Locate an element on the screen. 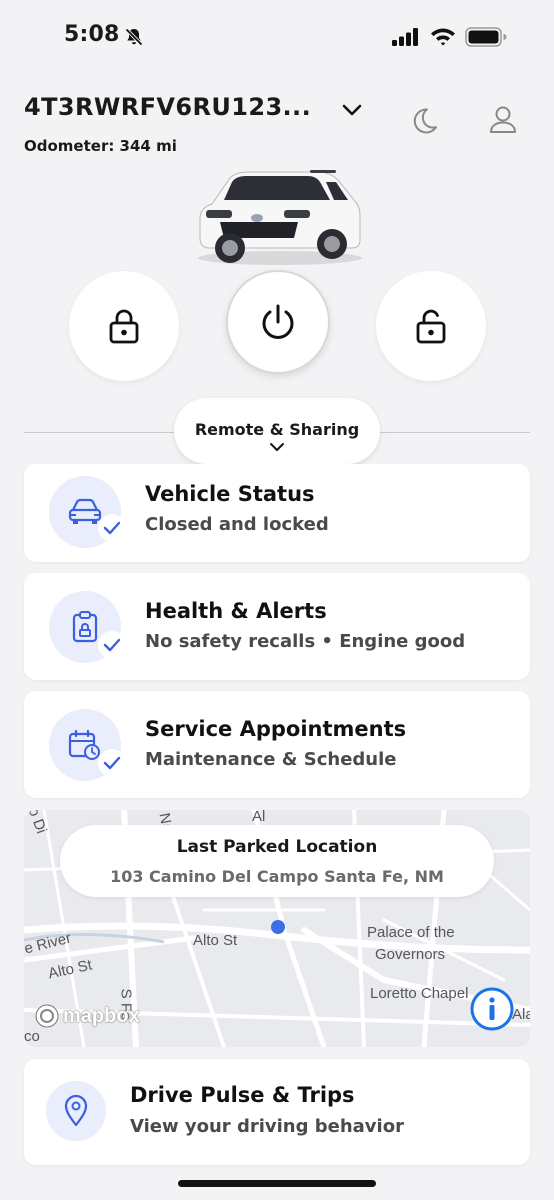 The height and width of the screenshot is (1200, 554). odometer-reading: Odometer: 344 mi is located at coordinates (100, 146).